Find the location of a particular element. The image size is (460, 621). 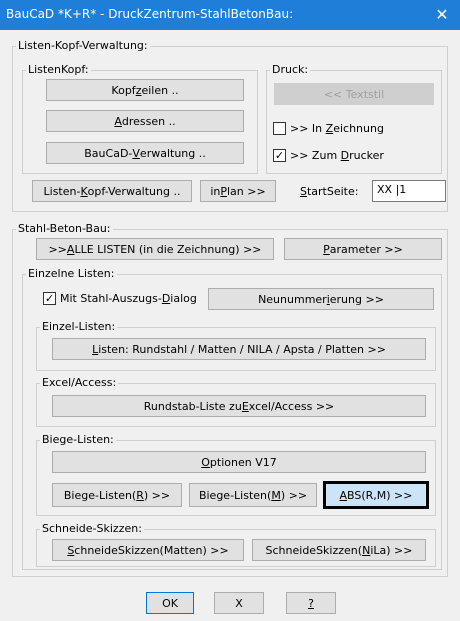

biege-listen-r-button: Biege-Listen(R) >> is located at coordinates (117, 495).